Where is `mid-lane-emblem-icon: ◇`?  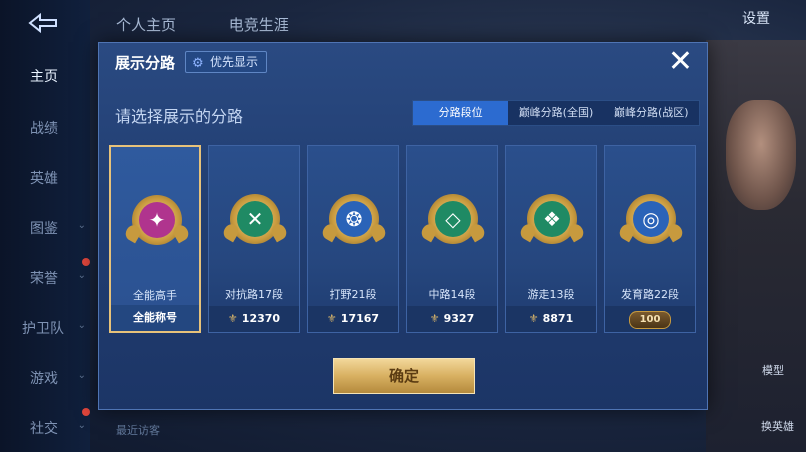 mid-lane-emblem-icon: ◇ is located at coordinates (453, 219).